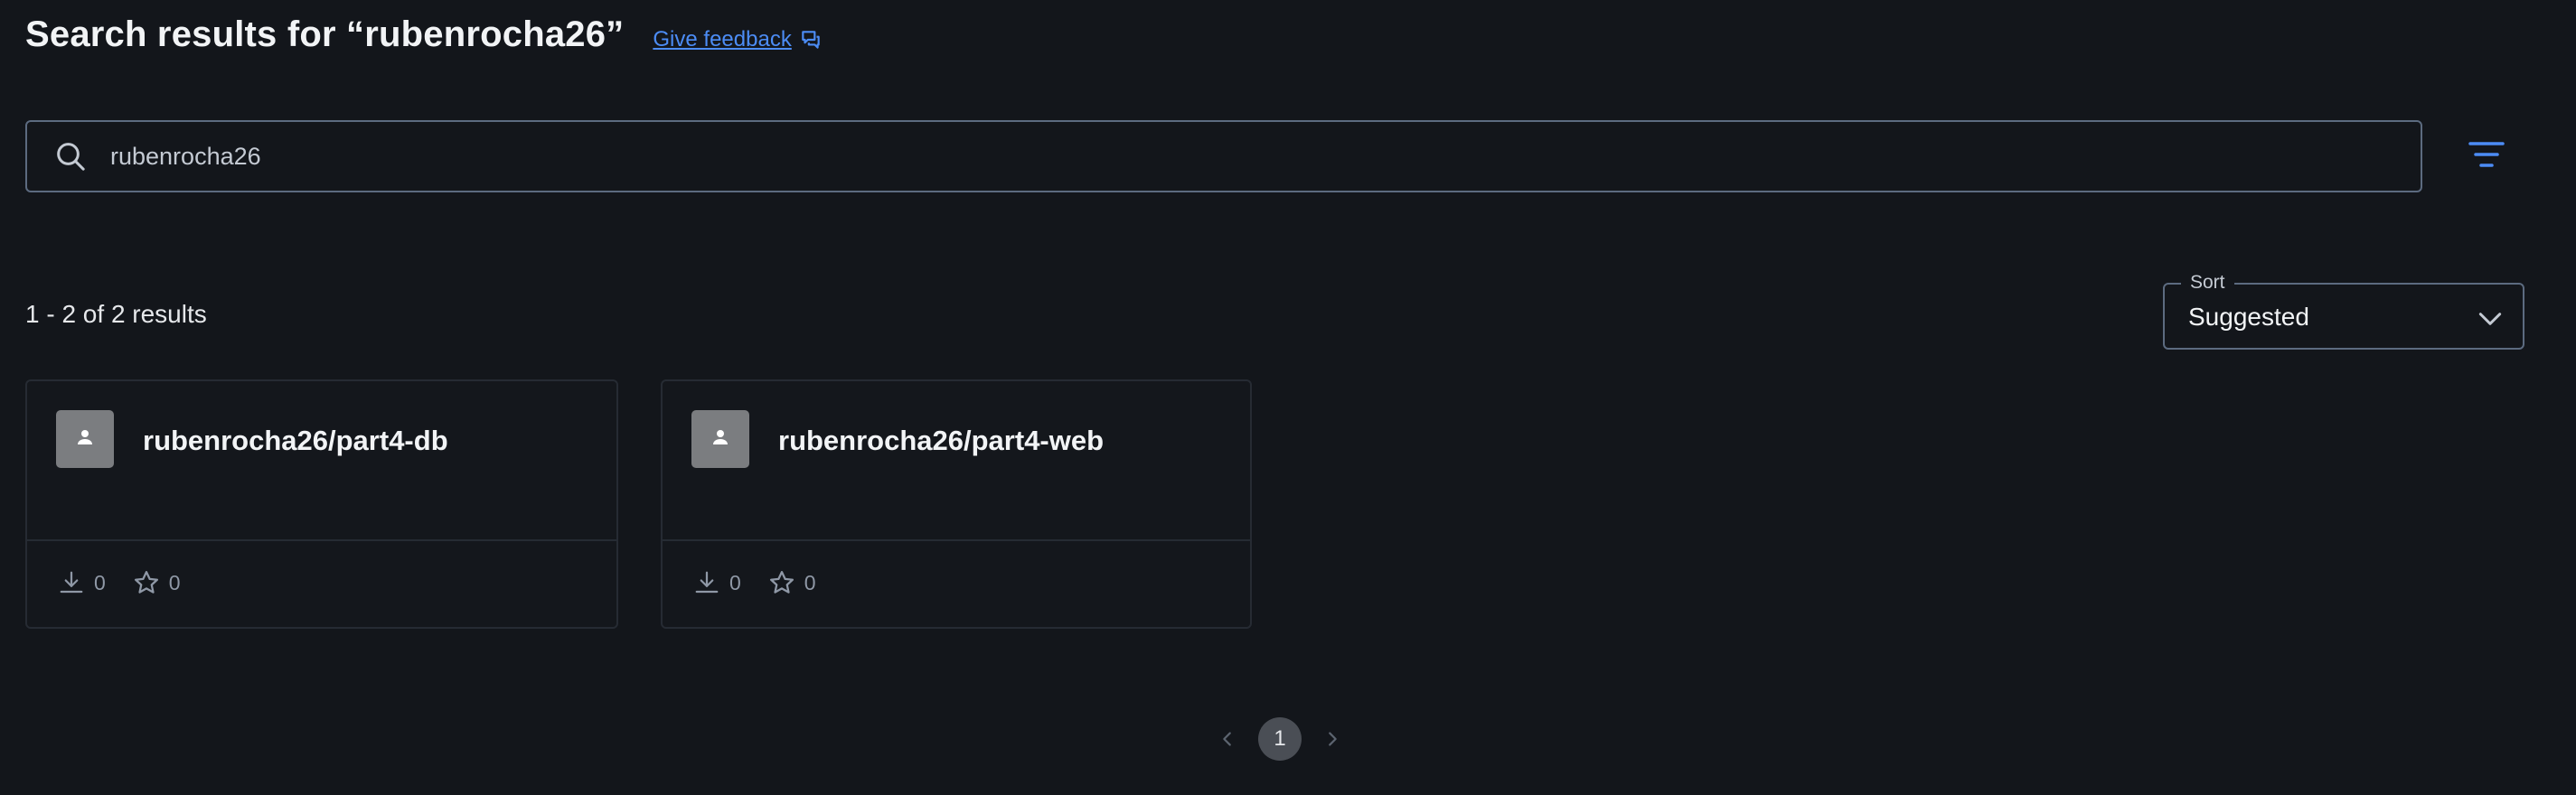 This screenshot has width=2576, height=795. What do you see at coordinates (722, 39) in the screenshot?
I see `give-feedback-link: Give feedback` at bounding box center [722, 39].